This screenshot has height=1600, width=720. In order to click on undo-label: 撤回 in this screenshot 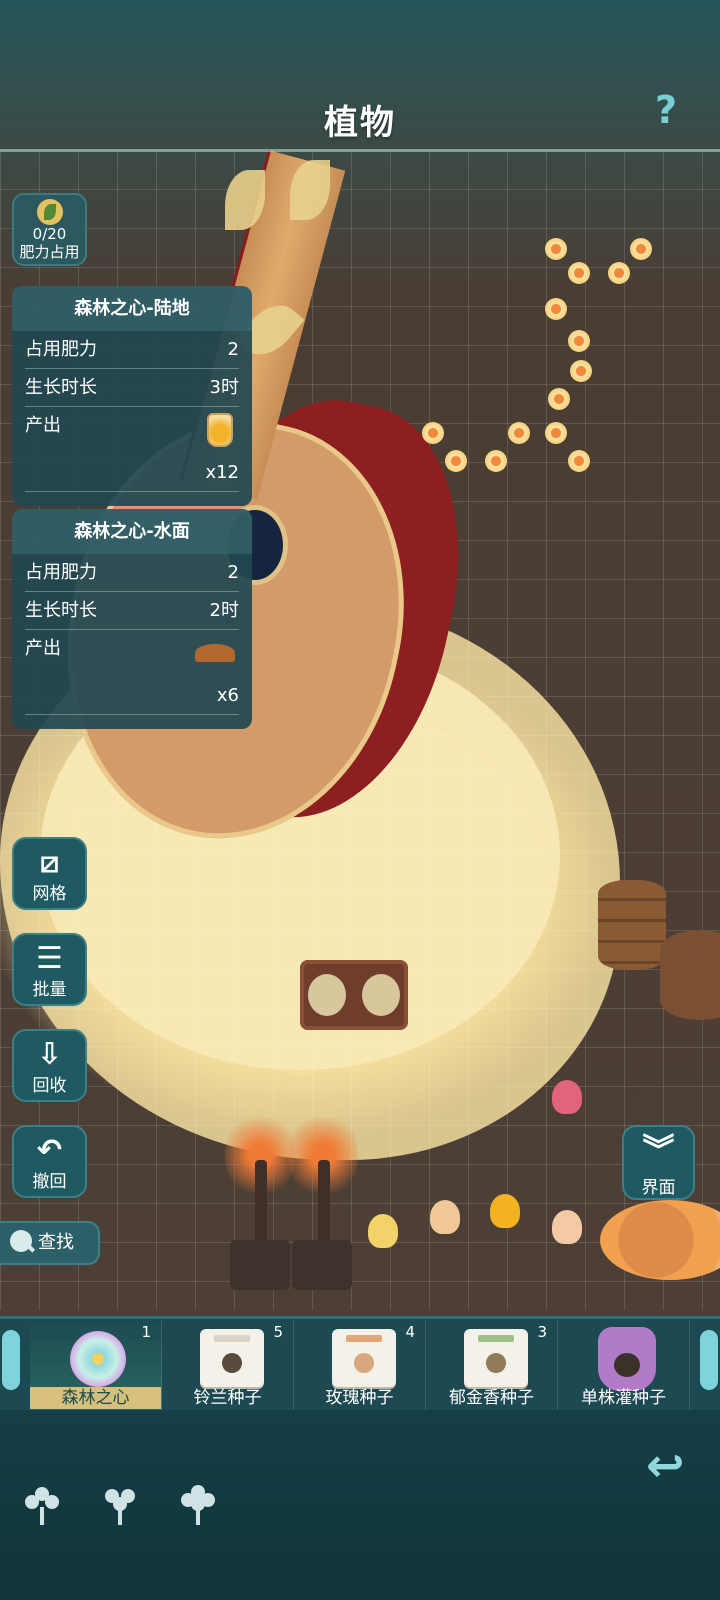, I will do `click(49, 1182)`.